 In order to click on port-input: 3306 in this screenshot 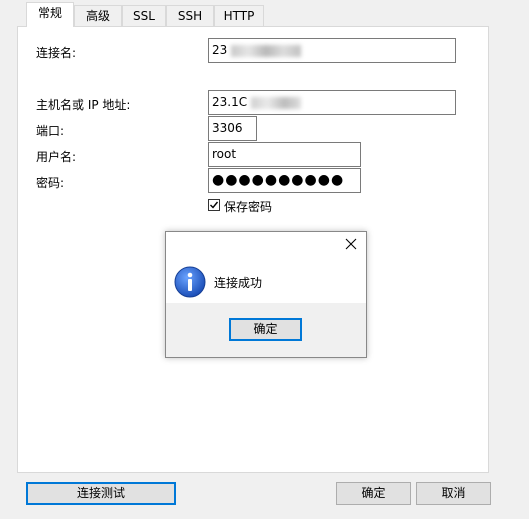, I will do `click(232, 128)`.